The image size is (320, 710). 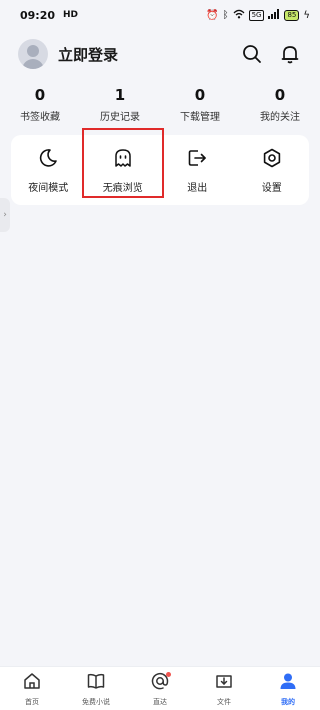 What do you see at coordinates (280, 117) in the screenshot?
I see `stat-label: 我的关注` at bounding box center [280, 117].